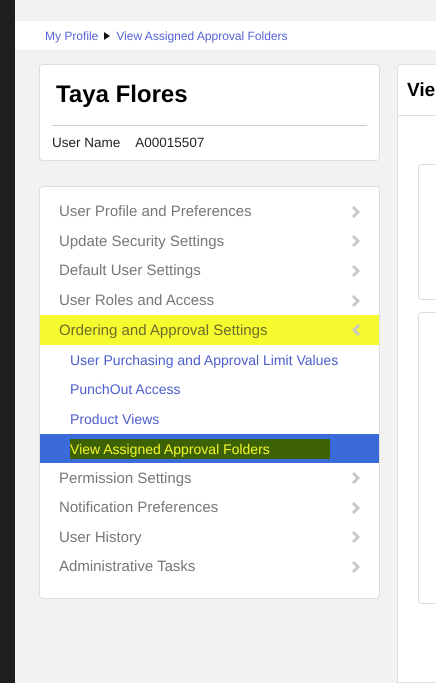  Describe the element at coordinates (356, 330) in the screenshot. I see `chevron-left-icon` at that location.